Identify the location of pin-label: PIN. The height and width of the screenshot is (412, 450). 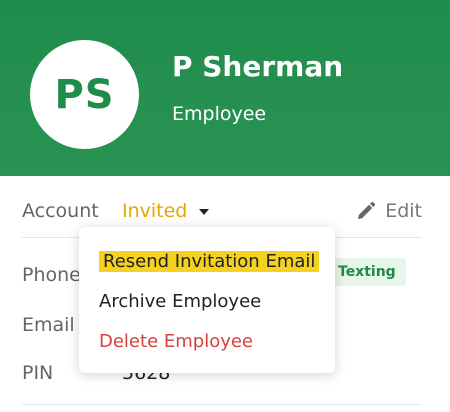
(38, 373).